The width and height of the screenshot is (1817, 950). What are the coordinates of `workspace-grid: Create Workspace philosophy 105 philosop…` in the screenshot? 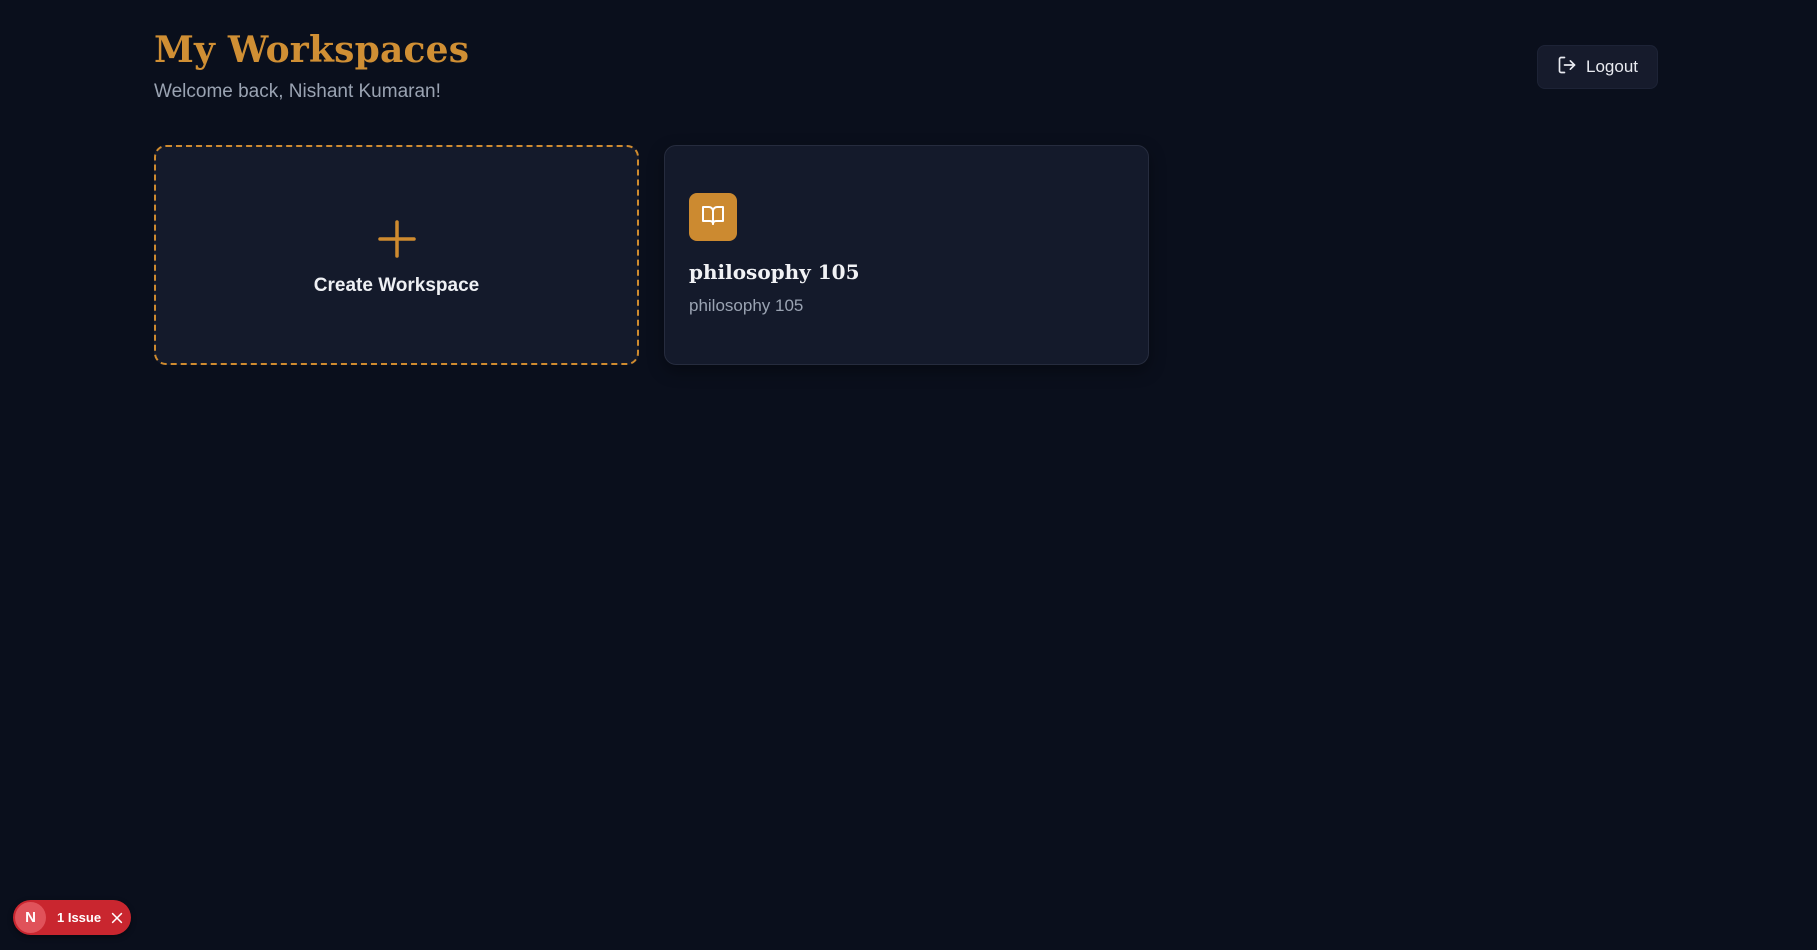 It's located at (651, 255).